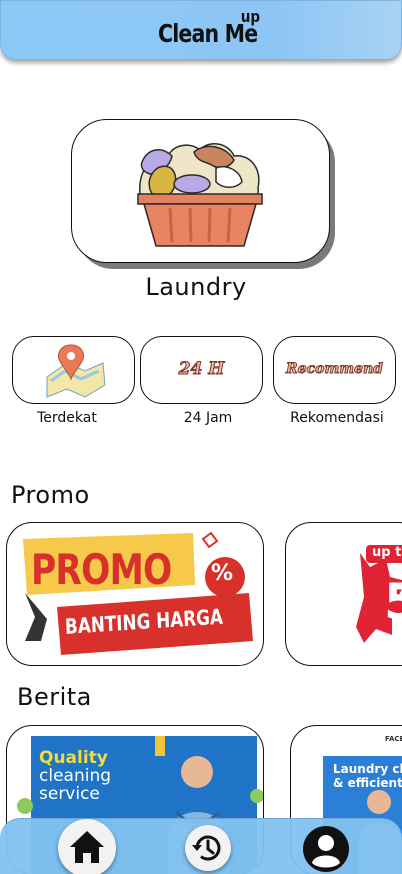 This screenshot has width=402, height=874. Describe the element at coordinates (367, 769) in the screenshot. I see `news-2-line1: Laundry clea` at that location.